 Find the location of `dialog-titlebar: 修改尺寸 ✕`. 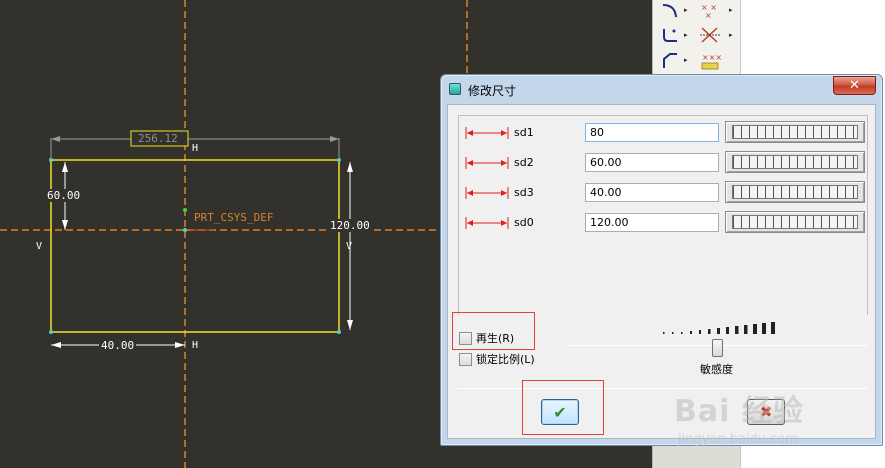

dialog-titlebar: 修改尺寸 ✕ is located at coordinates (661, 89).